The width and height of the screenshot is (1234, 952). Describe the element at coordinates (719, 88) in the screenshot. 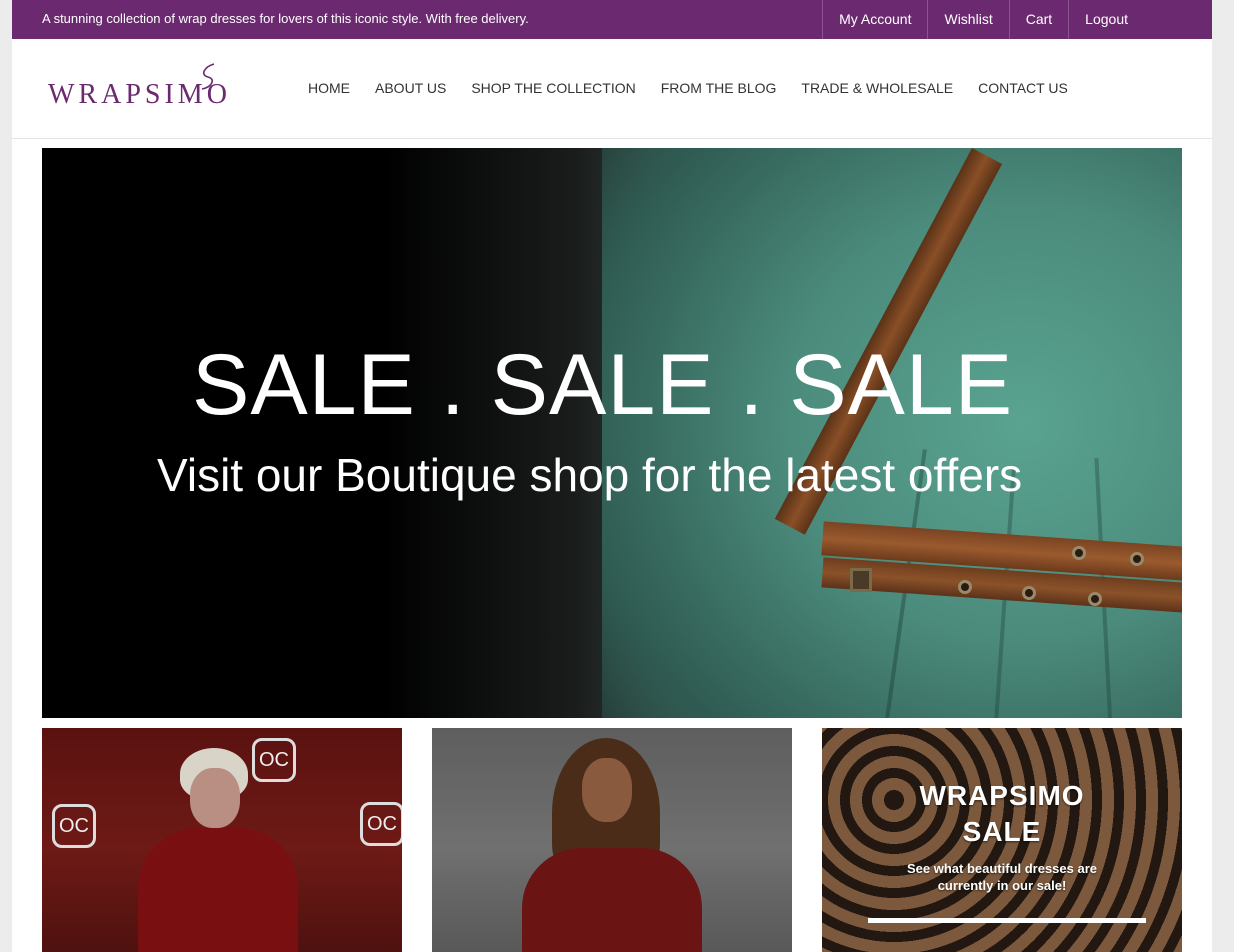

I see `nav-from-the-blog: FROM THE BLOG` at that location.